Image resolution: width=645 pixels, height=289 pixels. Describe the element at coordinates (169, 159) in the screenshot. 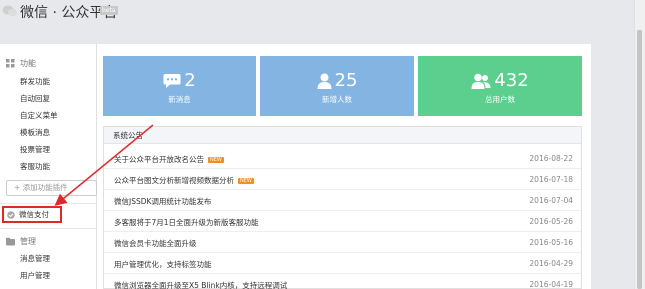

I see `notice-item-title: 关于公众平台开放改名公告 NEW` at that location.